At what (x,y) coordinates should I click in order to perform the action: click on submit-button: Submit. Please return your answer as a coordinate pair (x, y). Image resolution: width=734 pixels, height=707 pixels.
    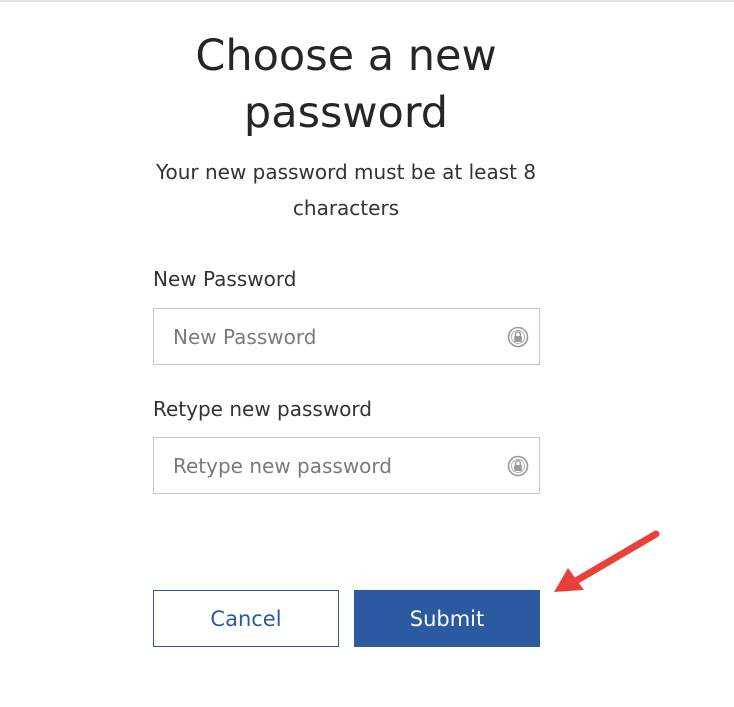
    Looking at the image, I should click on (447, 618).